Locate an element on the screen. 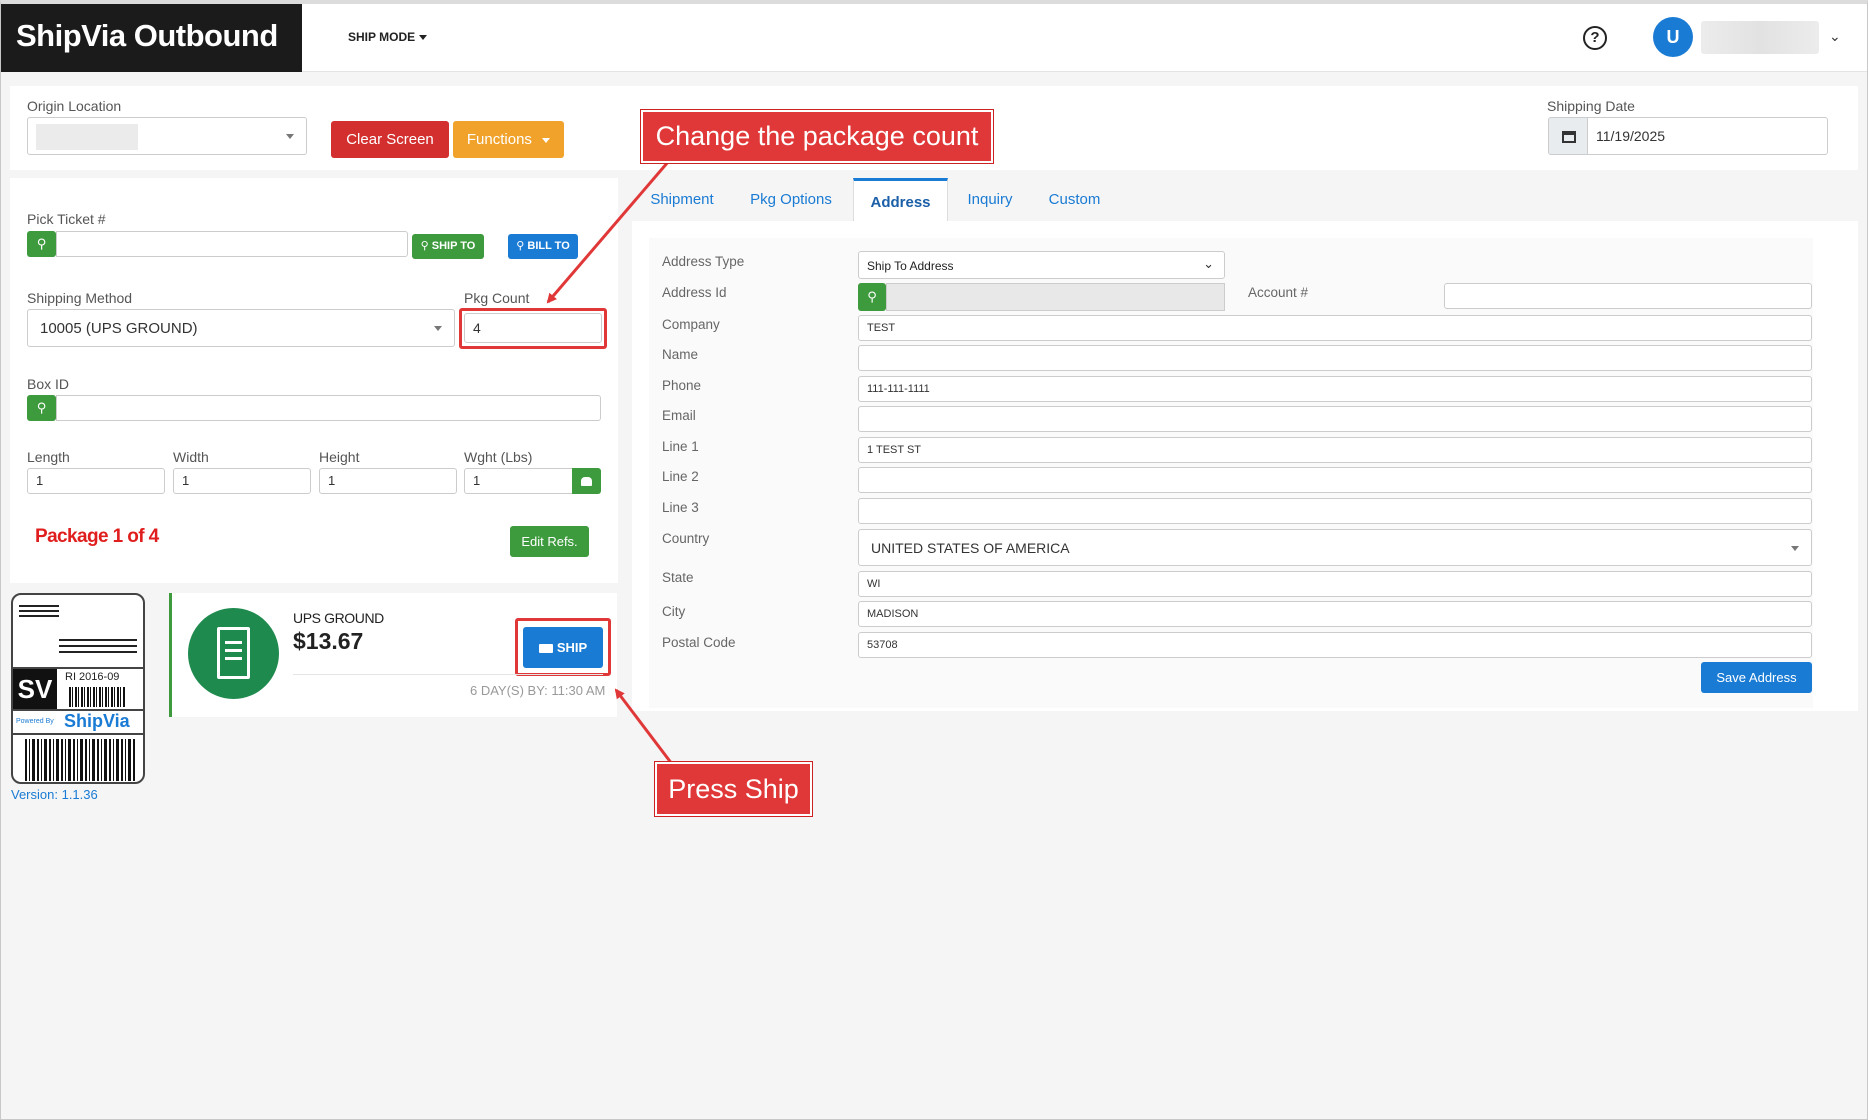 The width and height of the screenshot is (1868, 1120). annotation-arrows is located at coordinates (610, 463).